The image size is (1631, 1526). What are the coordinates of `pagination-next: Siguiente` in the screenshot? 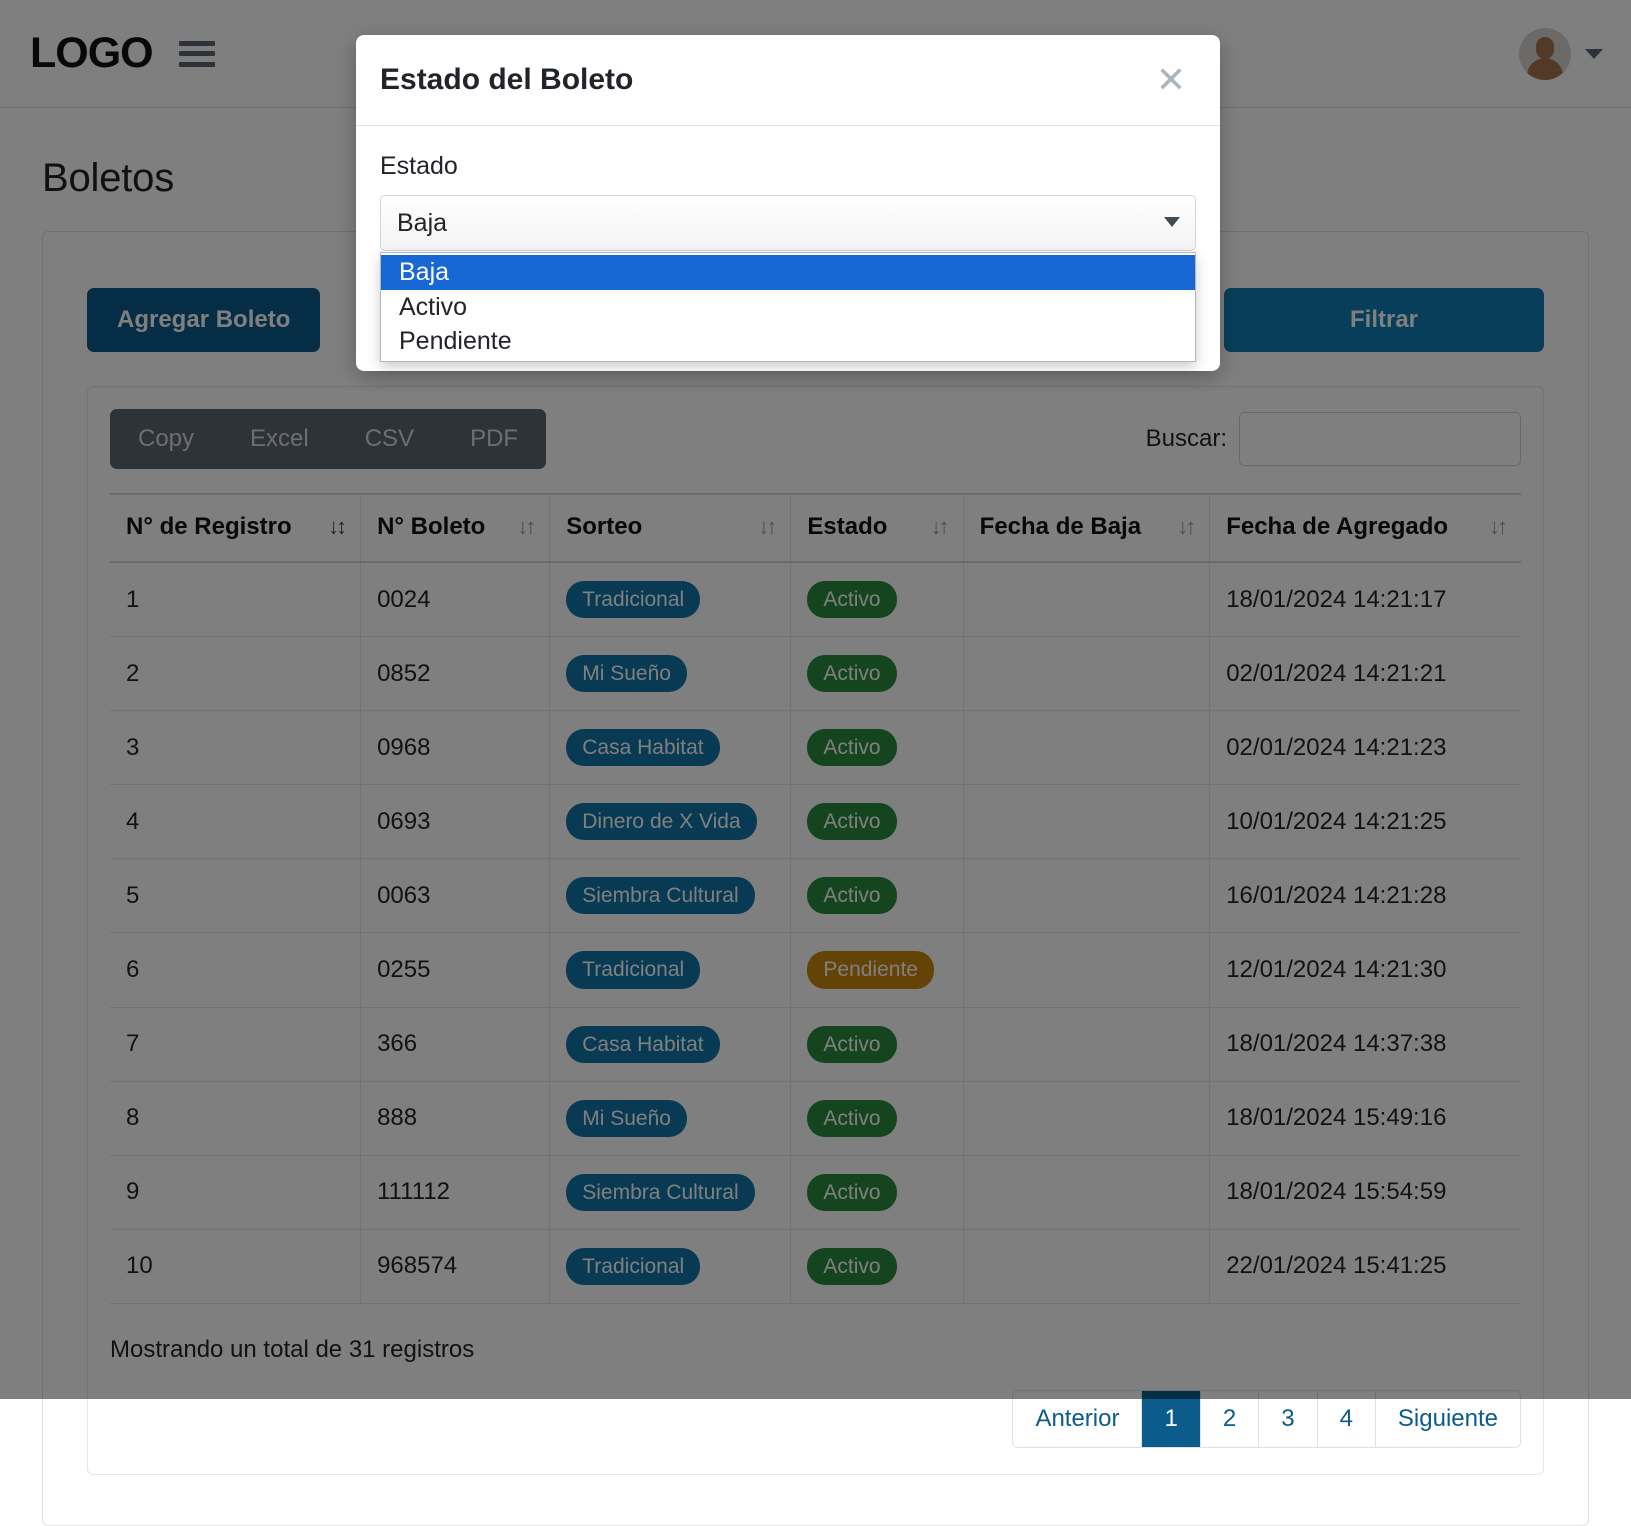 It's located at (1447, 1419).